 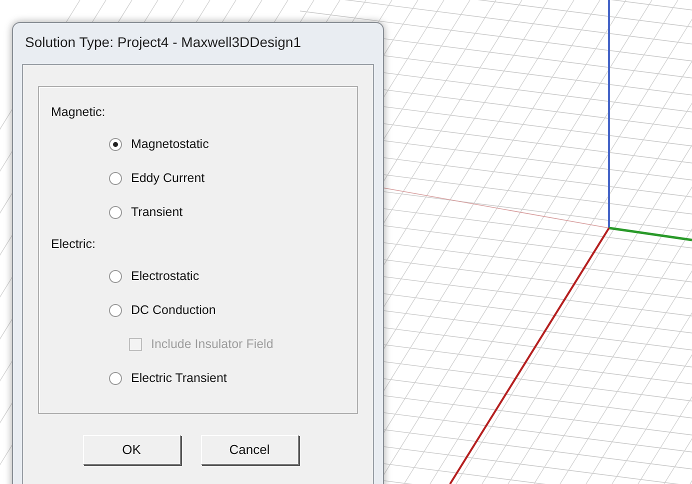 I want to click on option-label: Transient, so click(x=157, y=212).